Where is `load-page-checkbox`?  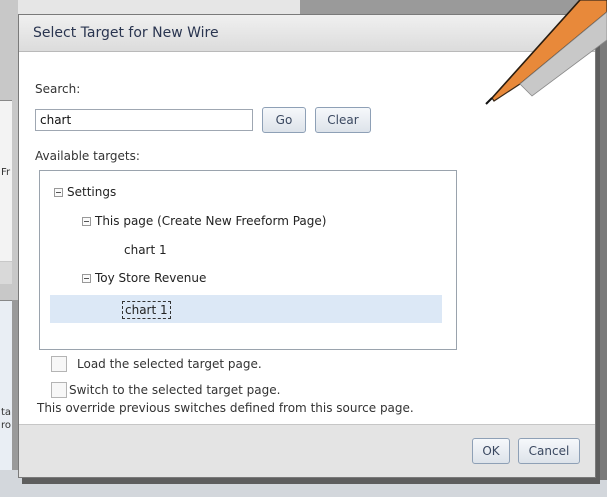 load-page-checkbox is located at coordinates (59, 364).